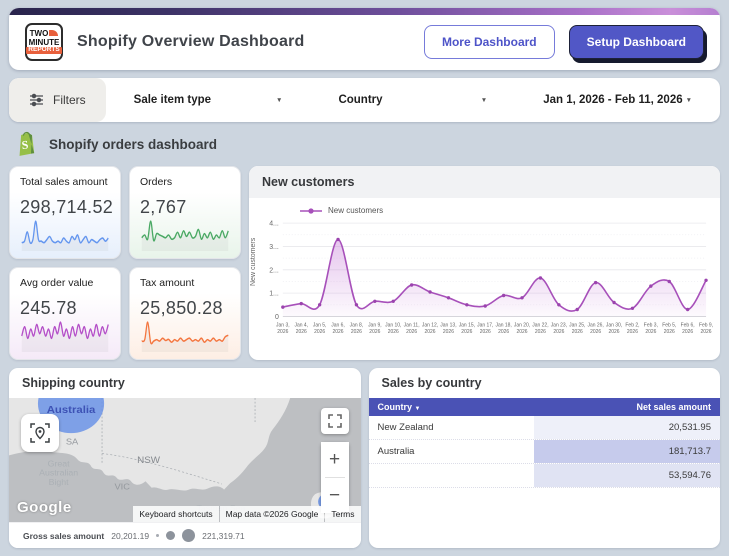 The image size is (729, 556). I want to click on map-fullscreen-button, so click(334, 421).